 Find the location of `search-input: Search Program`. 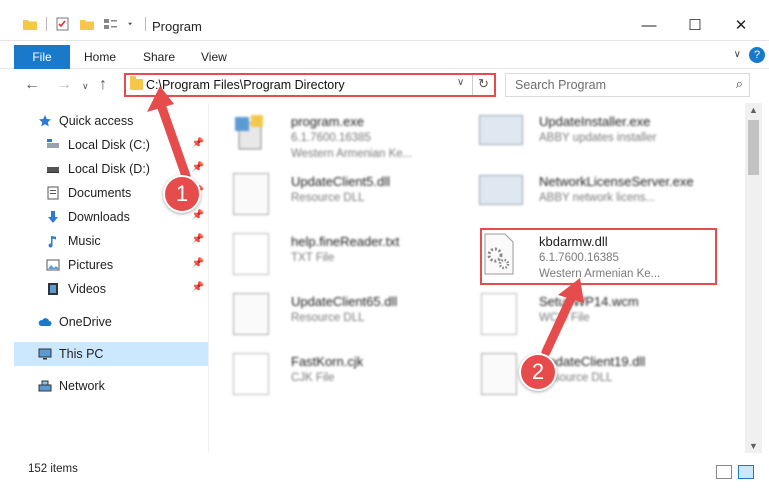

search-input: Search Program is located at coordinates (560, 85).